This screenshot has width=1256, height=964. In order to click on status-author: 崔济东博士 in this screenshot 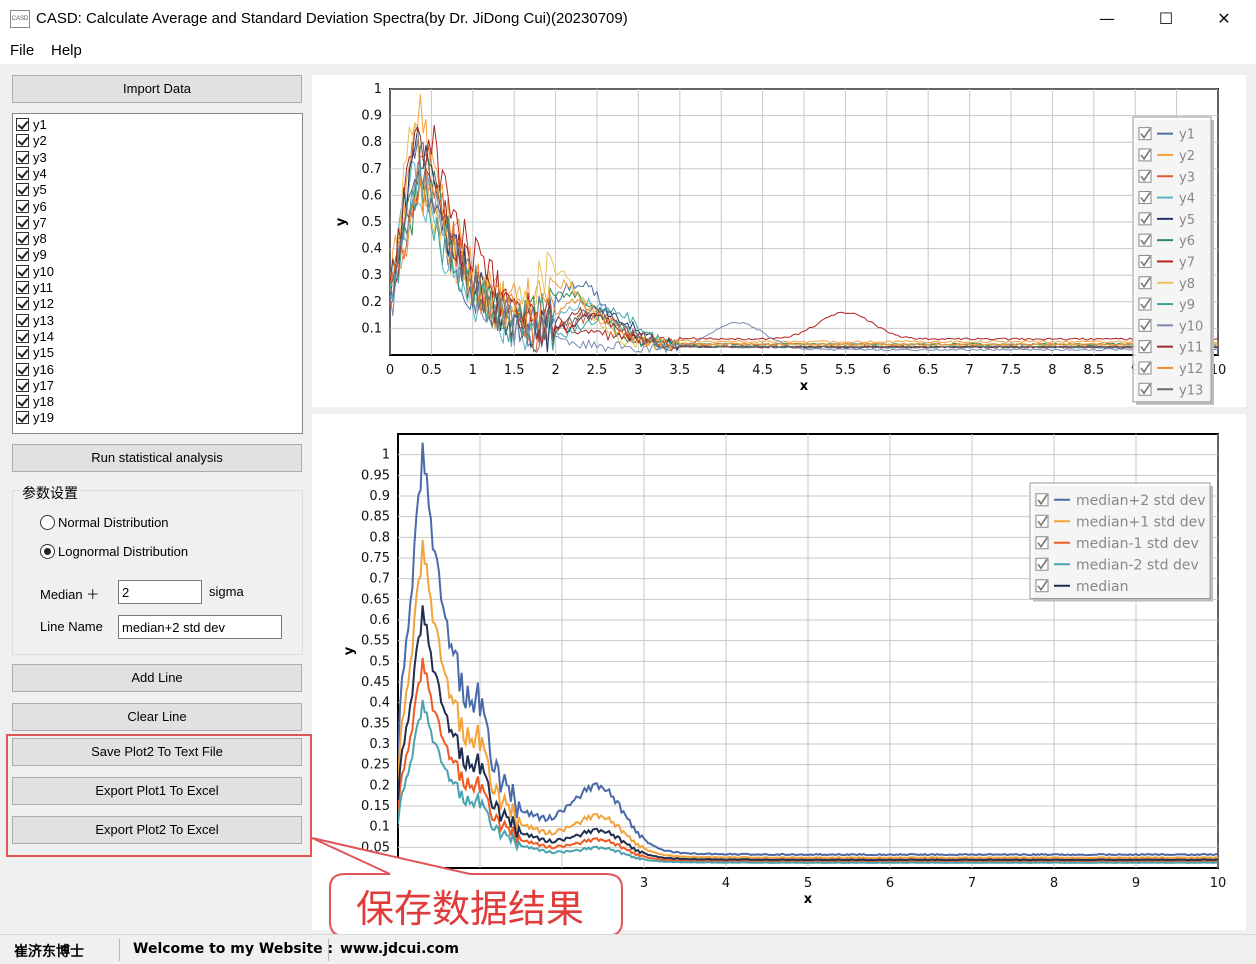, I will do `click(49, 952)`.